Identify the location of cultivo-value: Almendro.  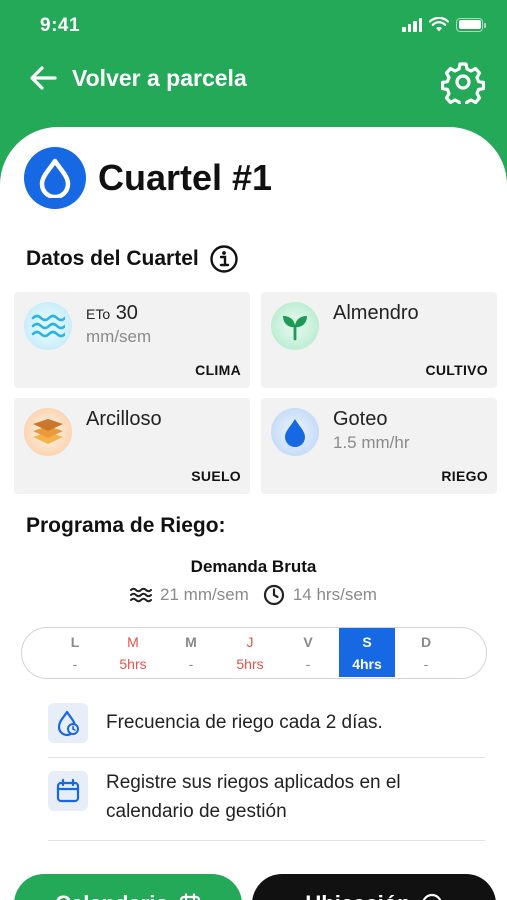
(376, 313).